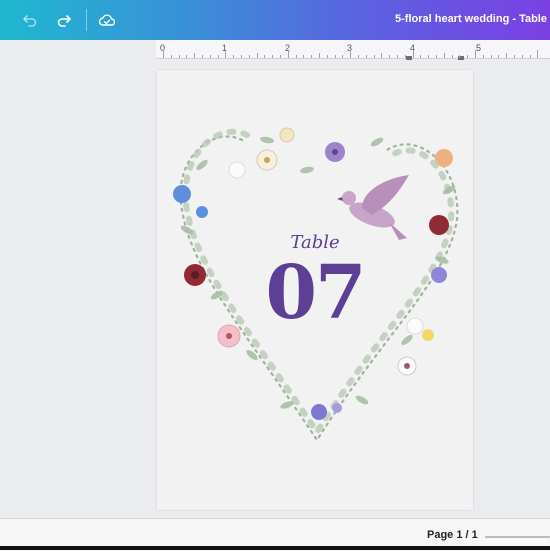 Image resolution: width=550 pixels, height=551 pixels. I want to click on horizontal-ruler: 0 1 2 3 4 5, so click(353, 50).